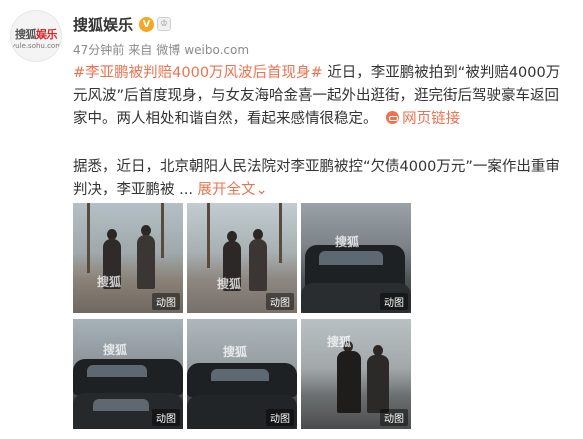 Image resolution: width=583 pixels, height=439 pixels. Describe the element at coordinates (103, 24) in the screenshot. I see `user-name: 搜狐娱乐` at that location.